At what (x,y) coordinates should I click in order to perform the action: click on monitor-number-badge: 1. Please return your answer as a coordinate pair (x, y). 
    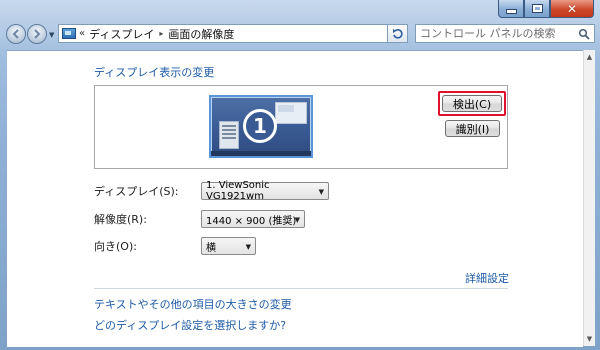
    Looking at the image, I should click on (260, 126).